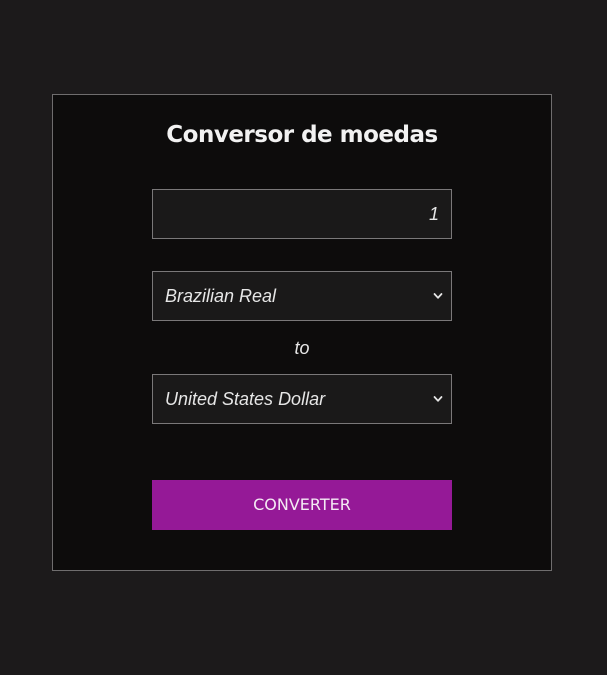 This screenshot has height=675, width=607. What do you see at coordinates (433, 214) in the screenshot?
I see `amount-value: 1` at bounding box center [433, 214].